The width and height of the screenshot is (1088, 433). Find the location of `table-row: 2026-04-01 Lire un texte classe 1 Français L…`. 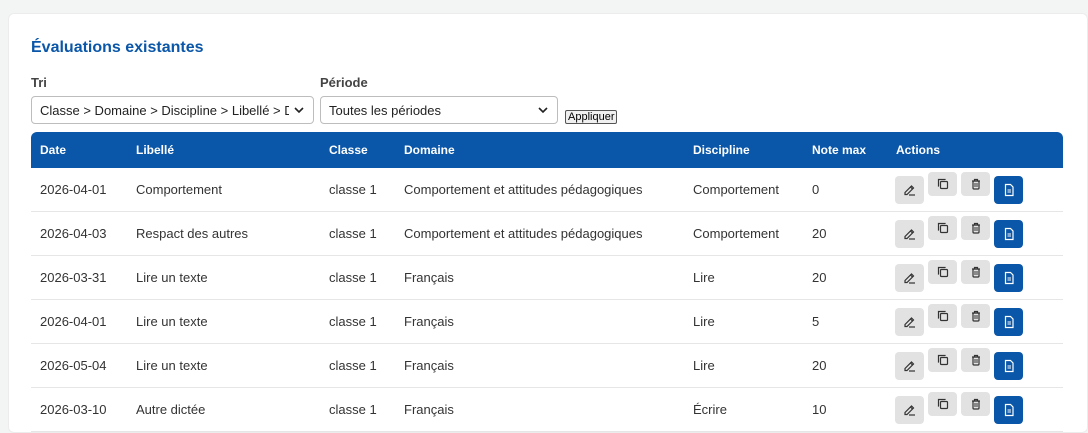

table-row: 2026-04-01 Lire un texte classe 1 Français L… is located at coordinates (547, 322).